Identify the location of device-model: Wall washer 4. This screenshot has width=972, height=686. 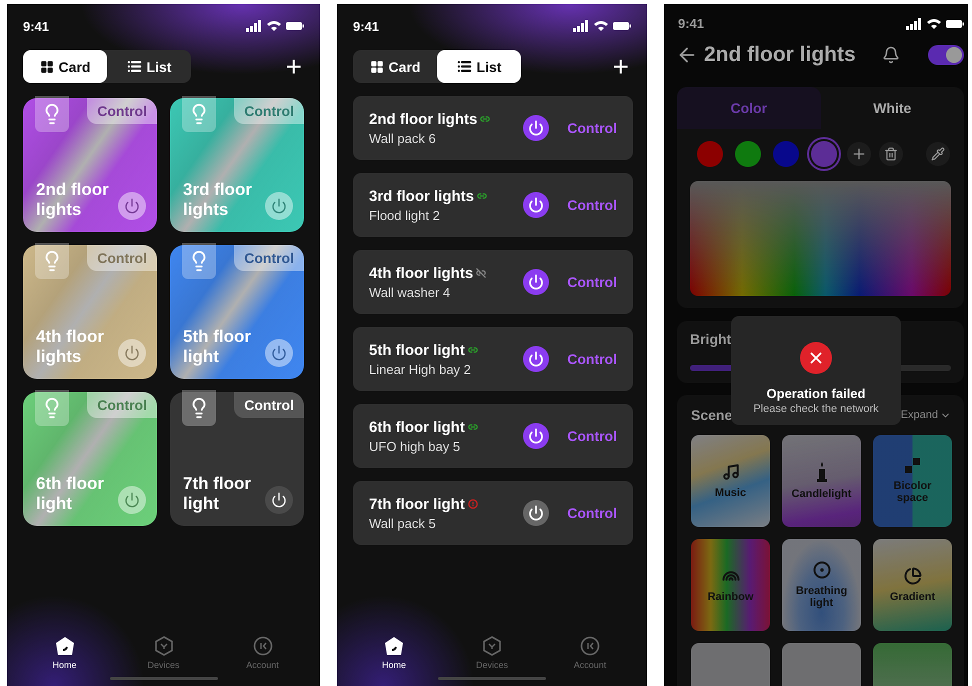
(410, 292).